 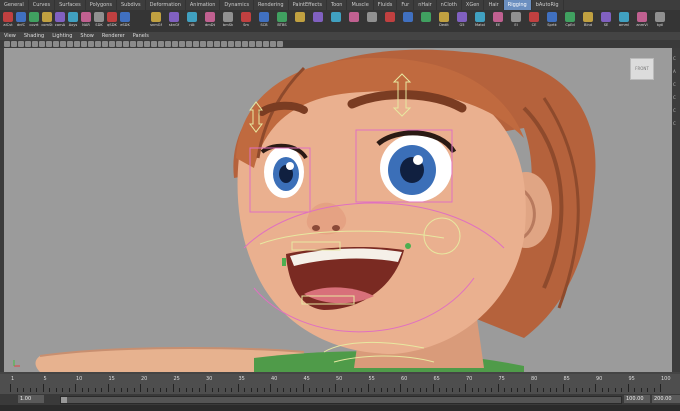 What do you see at coordinates (10, 36) in the screenshot?
I see `panel-menu-view: View` at bounding box center [10, 36].